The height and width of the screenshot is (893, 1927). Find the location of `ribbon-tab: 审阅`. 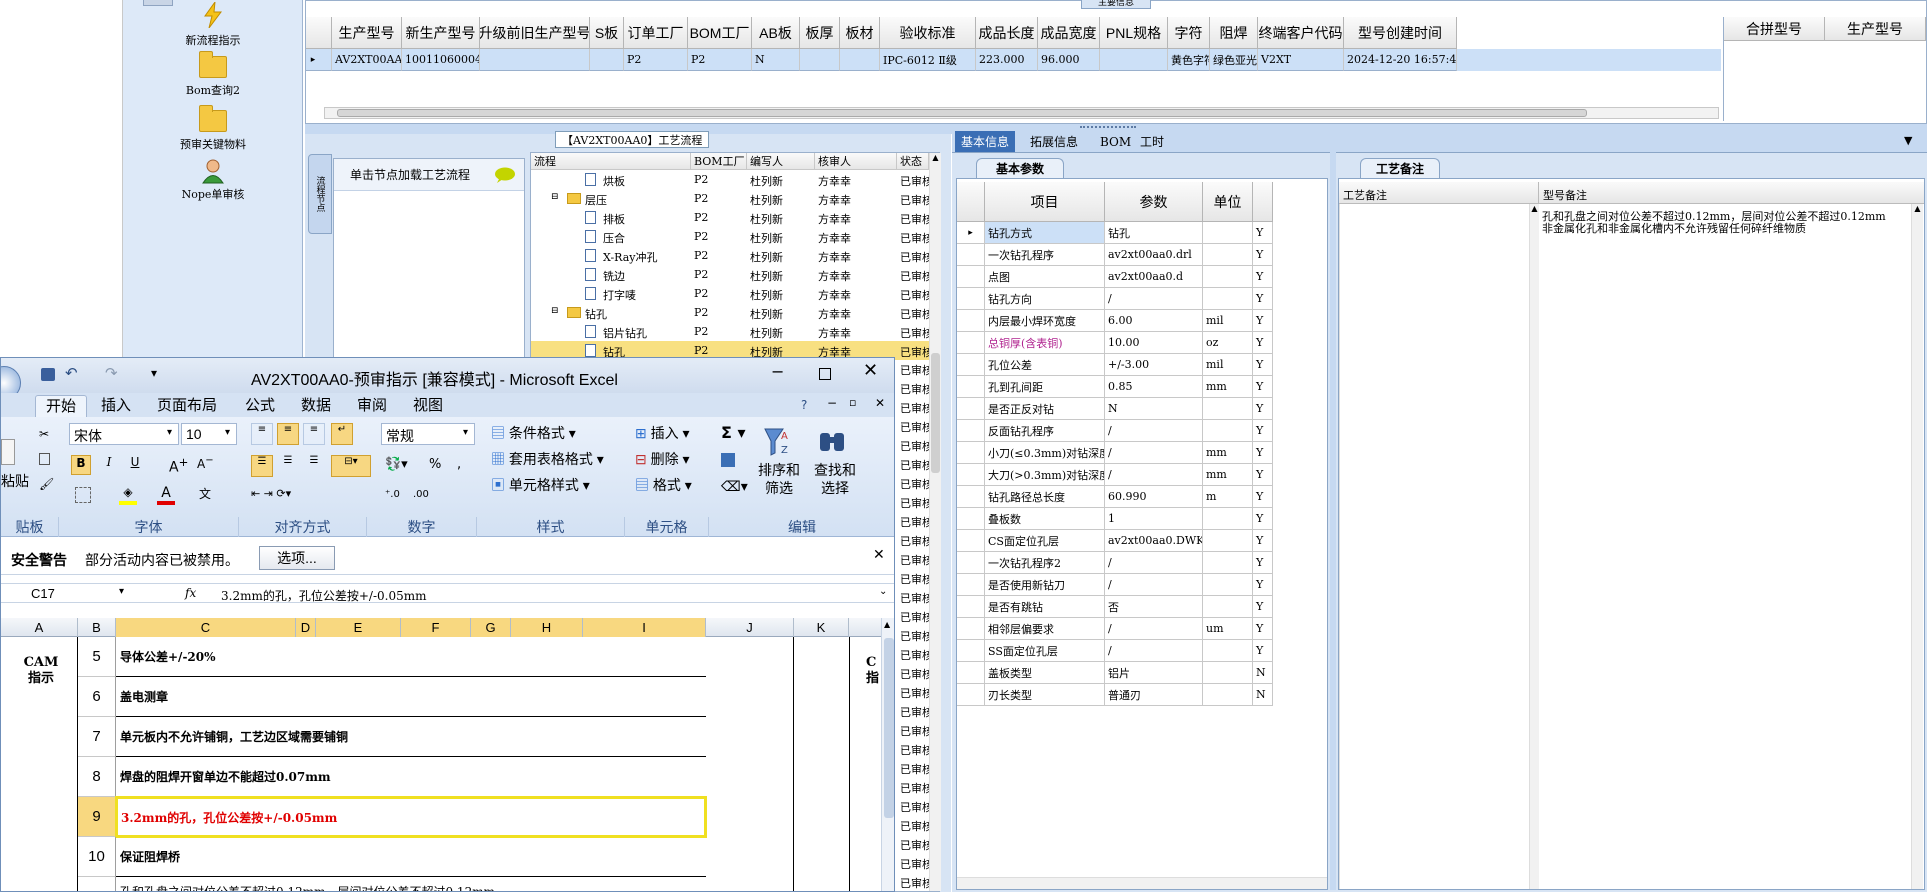

ribbon-tab: 审阅 is located at coordinates (372, 406).